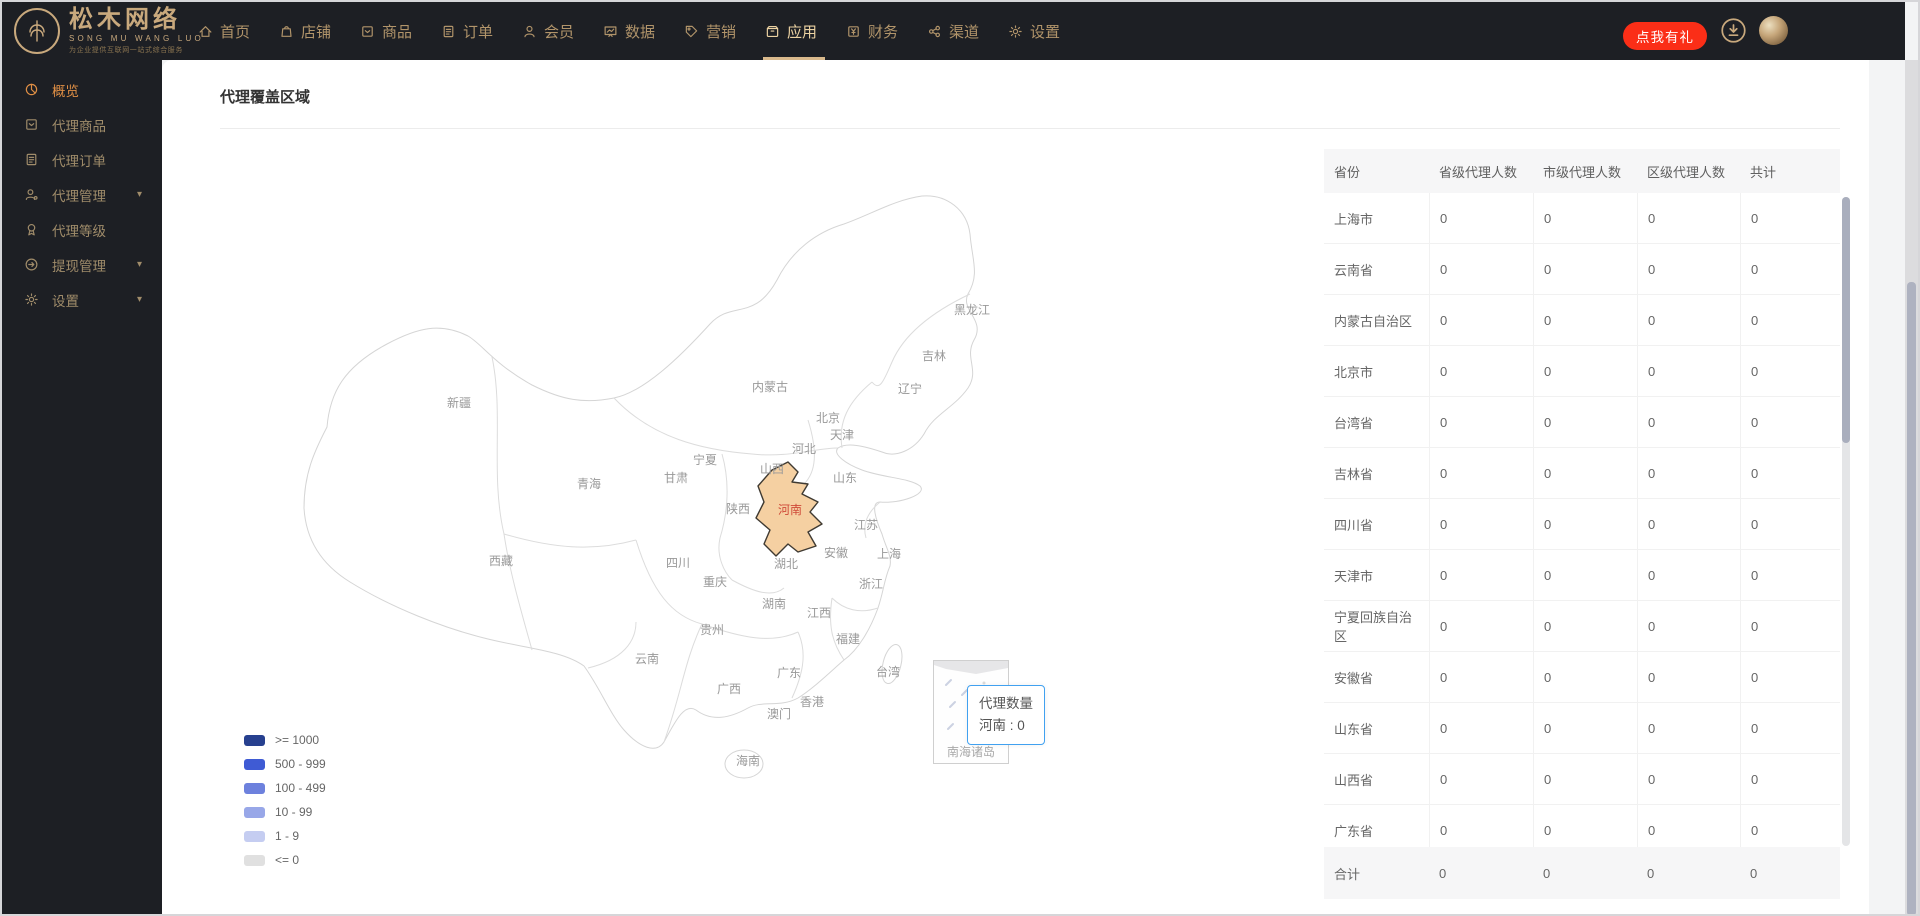  What do you see at coordinates (871, 584) in the screenshot?
I see `province-label-浙江: 浙江` at bounding box center [871, 584].